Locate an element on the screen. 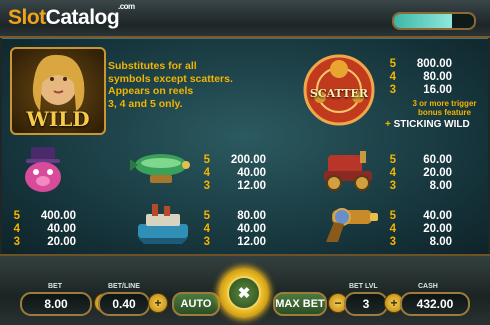 Image resolution: width=490 pixels, height=325 pixels. scatter-payouts: 5 800.00 4 80.00 3 16.00 is located at coordinates (420, 77).